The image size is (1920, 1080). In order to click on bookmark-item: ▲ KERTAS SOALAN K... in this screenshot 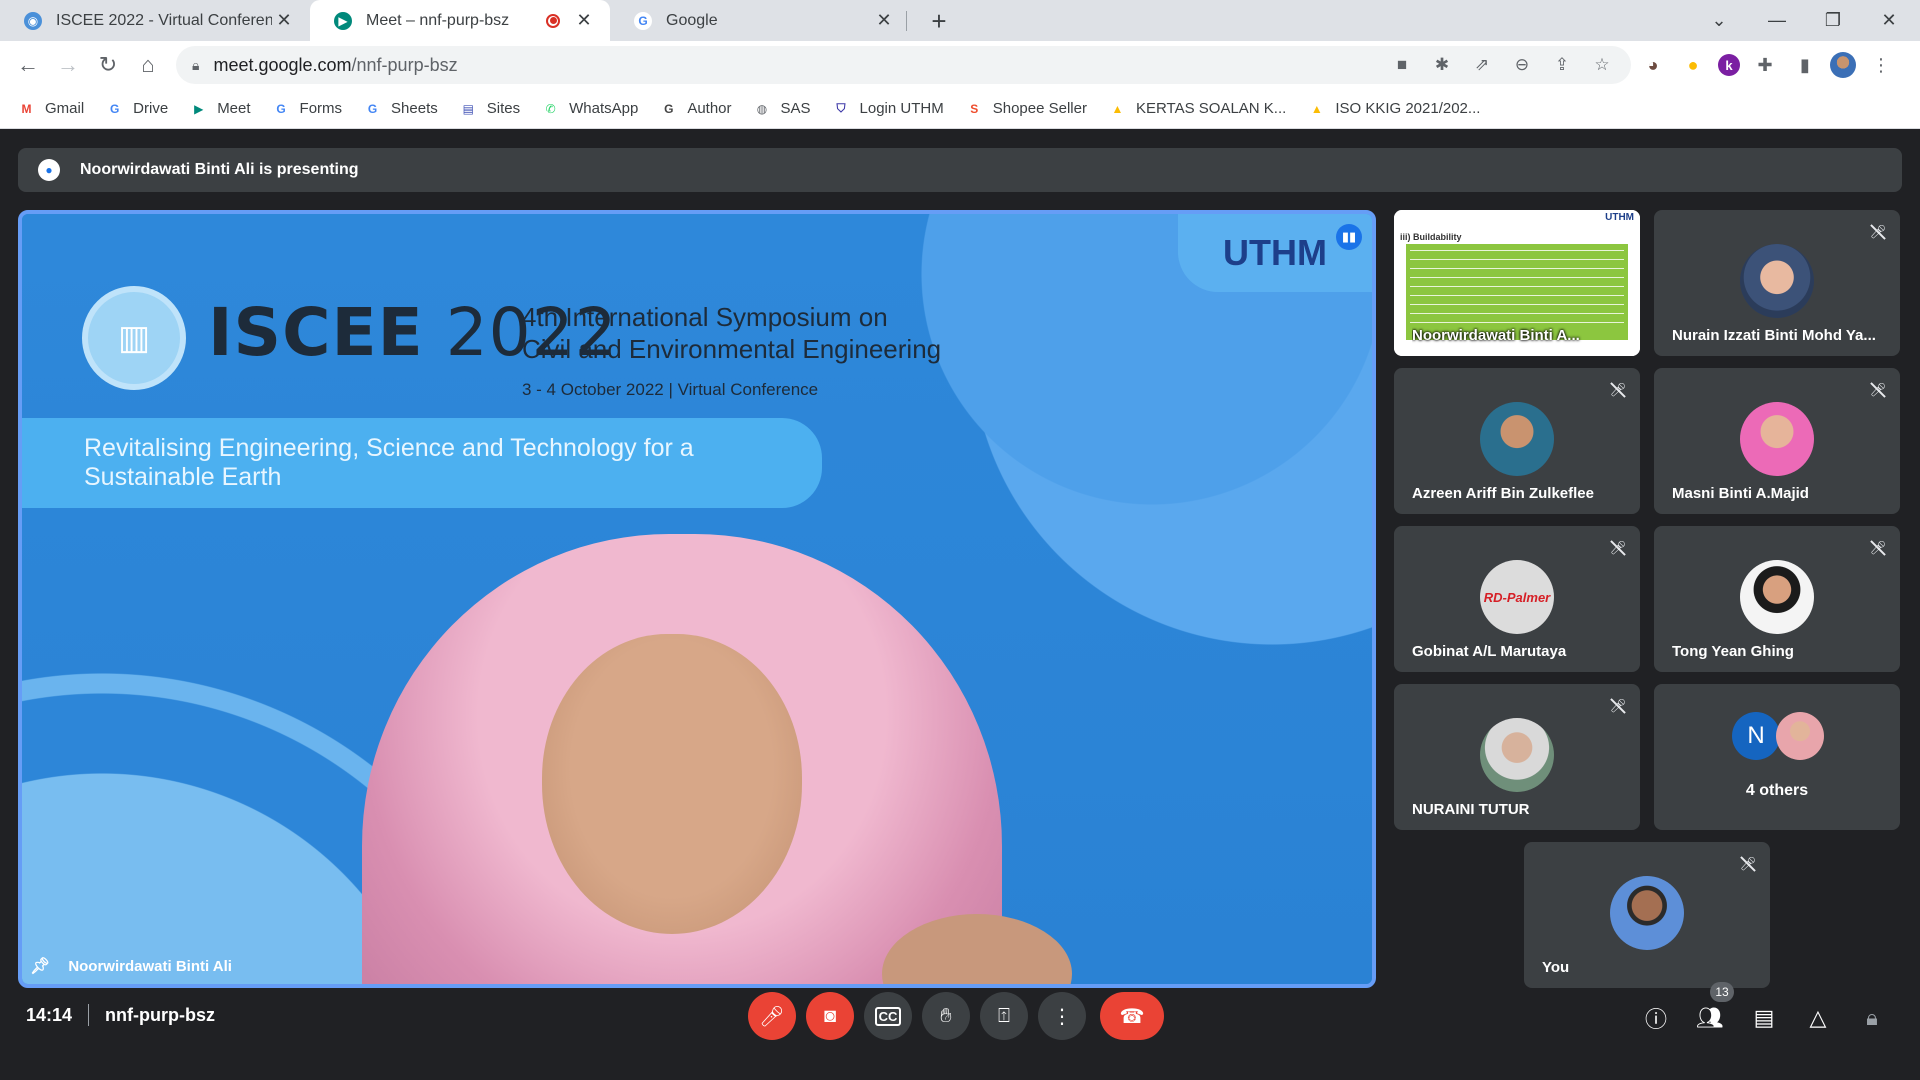, I will do `click(1198, 108)`.